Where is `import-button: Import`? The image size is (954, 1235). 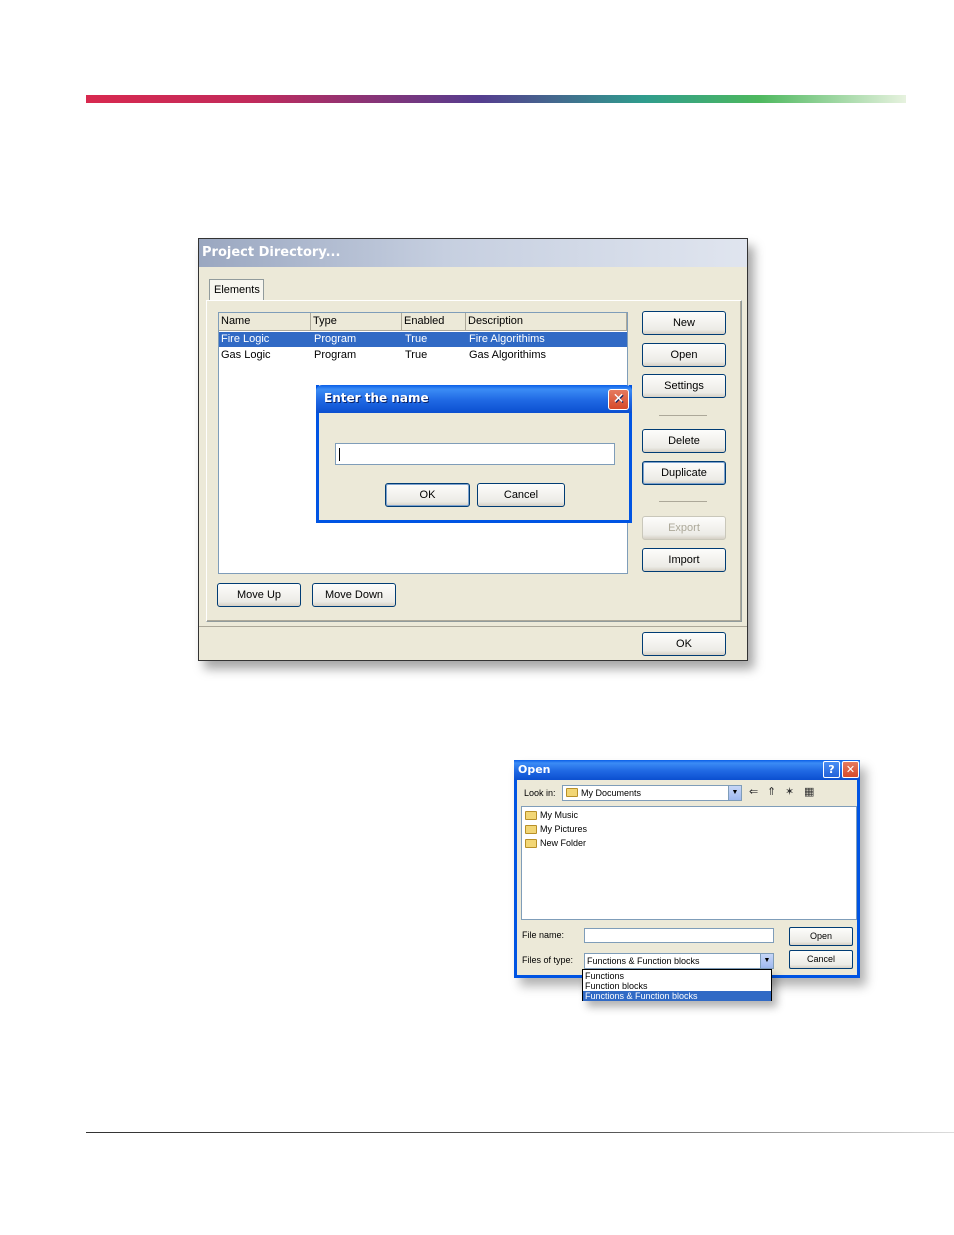 import-button: Import is located at coordinates (684, 560).